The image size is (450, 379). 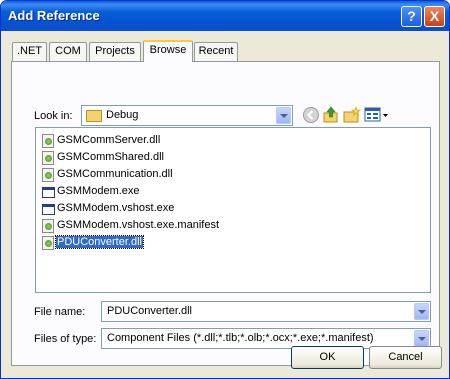 What do you see at coordinates (411, 16) in the screenshot?
I see `help-button: ?` at bounding box center [411, 16].